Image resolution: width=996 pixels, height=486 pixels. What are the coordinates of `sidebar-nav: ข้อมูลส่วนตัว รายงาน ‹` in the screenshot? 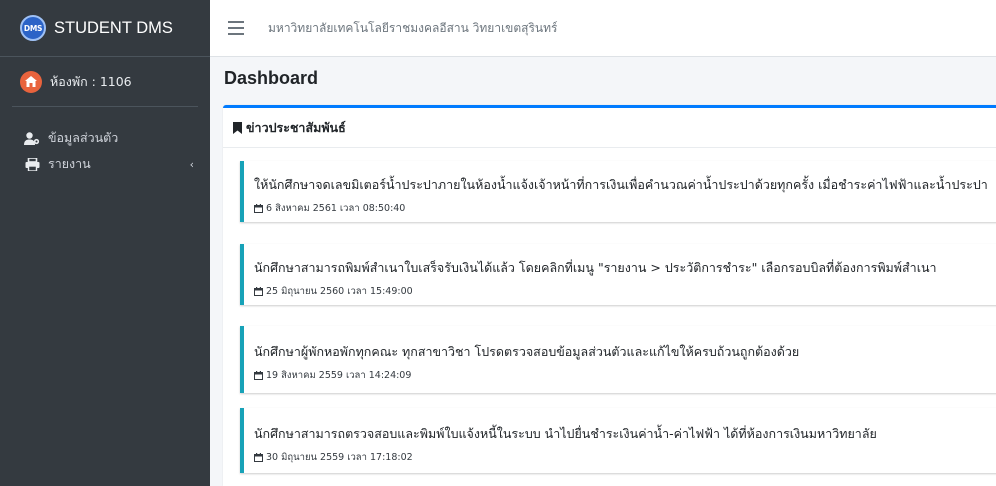 It's located at (105, 142).